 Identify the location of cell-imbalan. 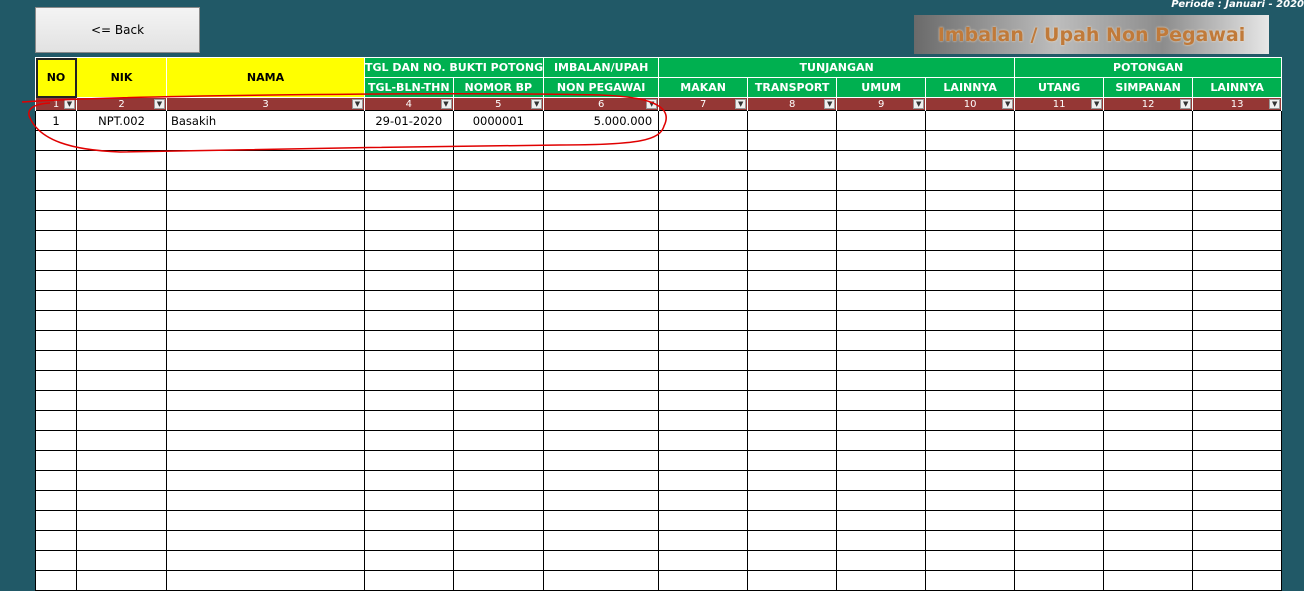
(601, 340).